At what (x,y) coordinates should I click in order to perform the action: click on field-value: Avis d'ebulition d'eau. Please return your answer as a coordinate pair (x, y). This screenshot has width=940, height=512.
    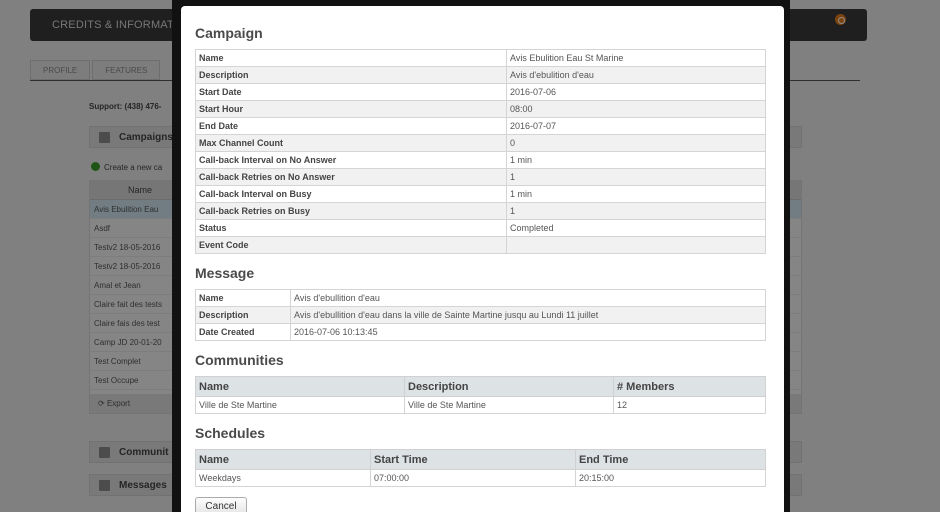
    Looking at the image, I should click on (636, 75).